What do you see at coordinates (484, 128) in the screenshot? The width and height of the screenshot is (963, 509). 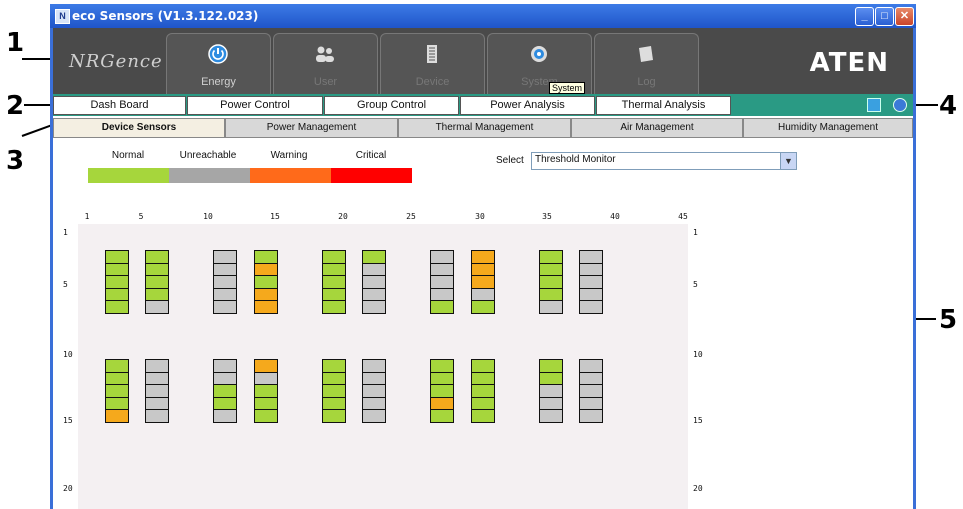 I see `tab-thermal-management: Thermal Management` at bounding box center [484, 128].